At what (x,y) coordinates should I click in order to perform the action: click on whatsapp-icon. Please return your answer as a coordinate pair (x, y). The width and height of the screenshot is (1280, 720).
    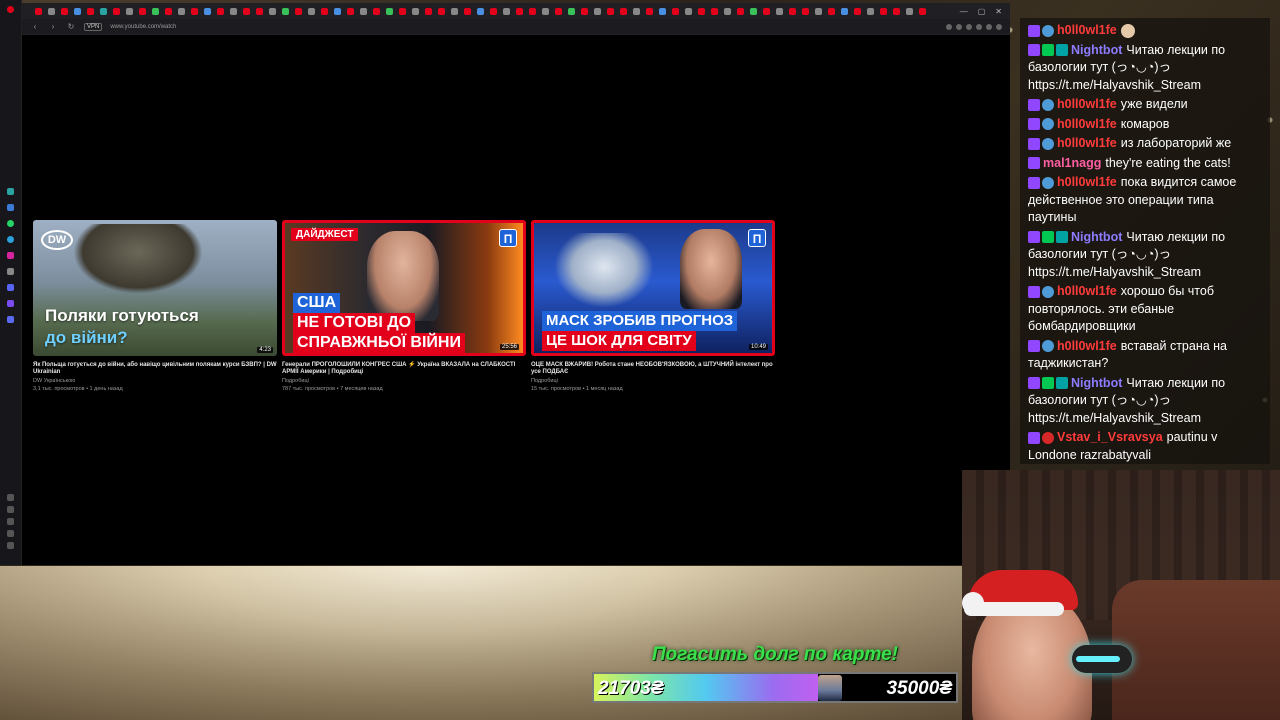
    Looking at the image, I should click on (10, 223).